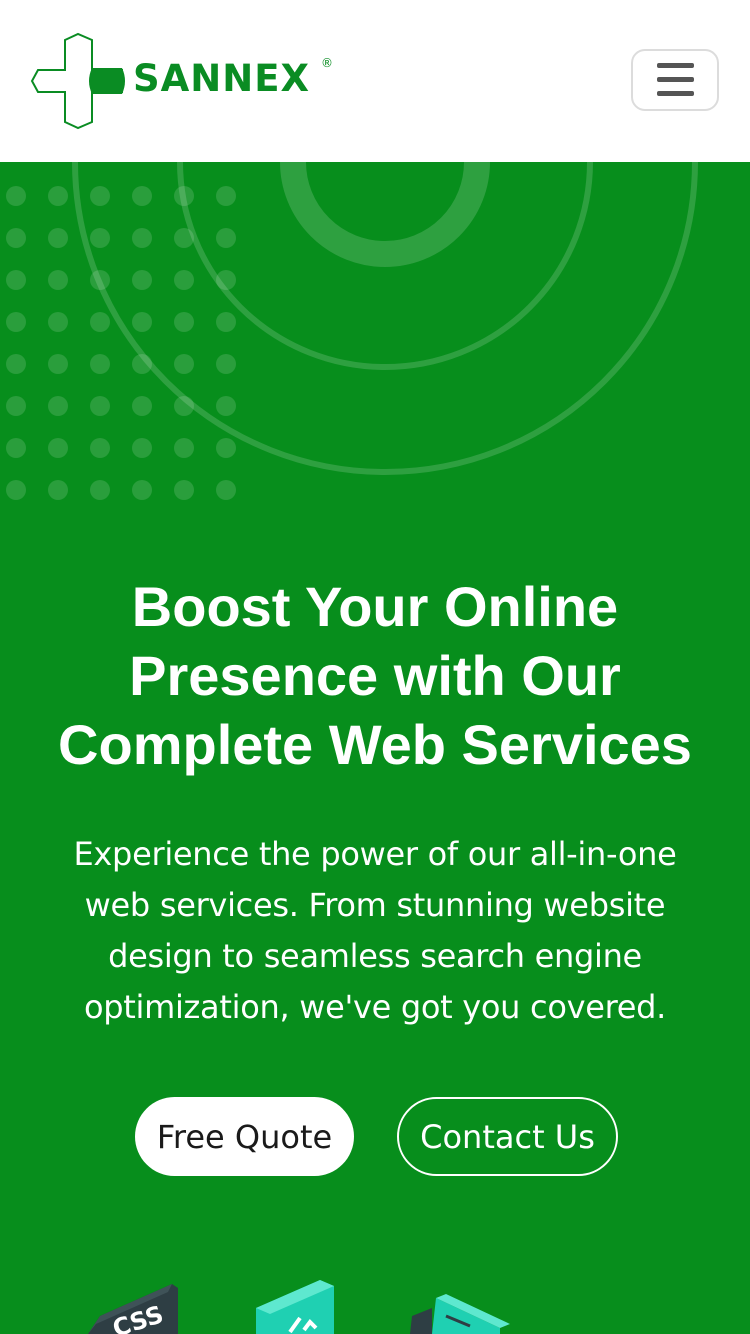  I want to click on menu-button, so click(675, 80).